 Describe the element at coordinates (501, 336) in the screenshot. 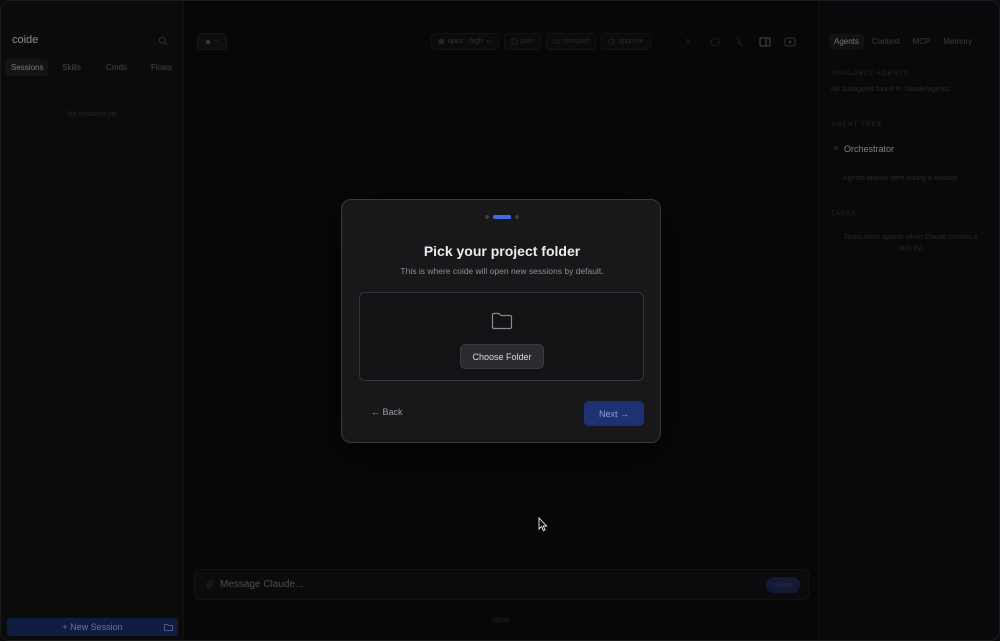

I see `folder-drop-zone: Choose Folder` at that location.